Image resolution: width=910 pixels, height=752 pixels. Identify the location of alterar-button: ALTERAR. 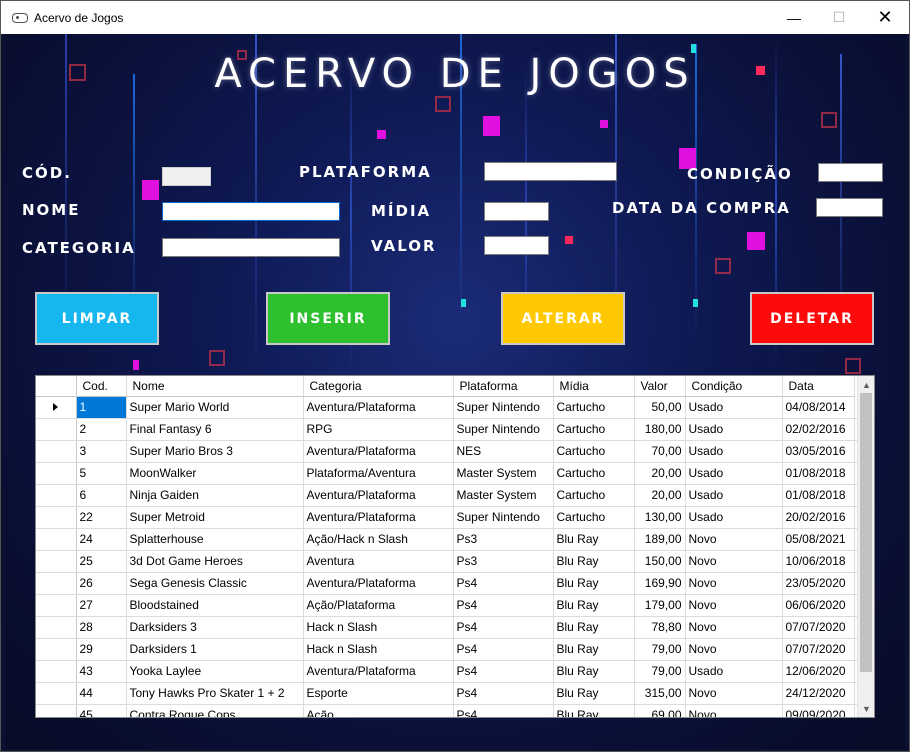
(563, 318).